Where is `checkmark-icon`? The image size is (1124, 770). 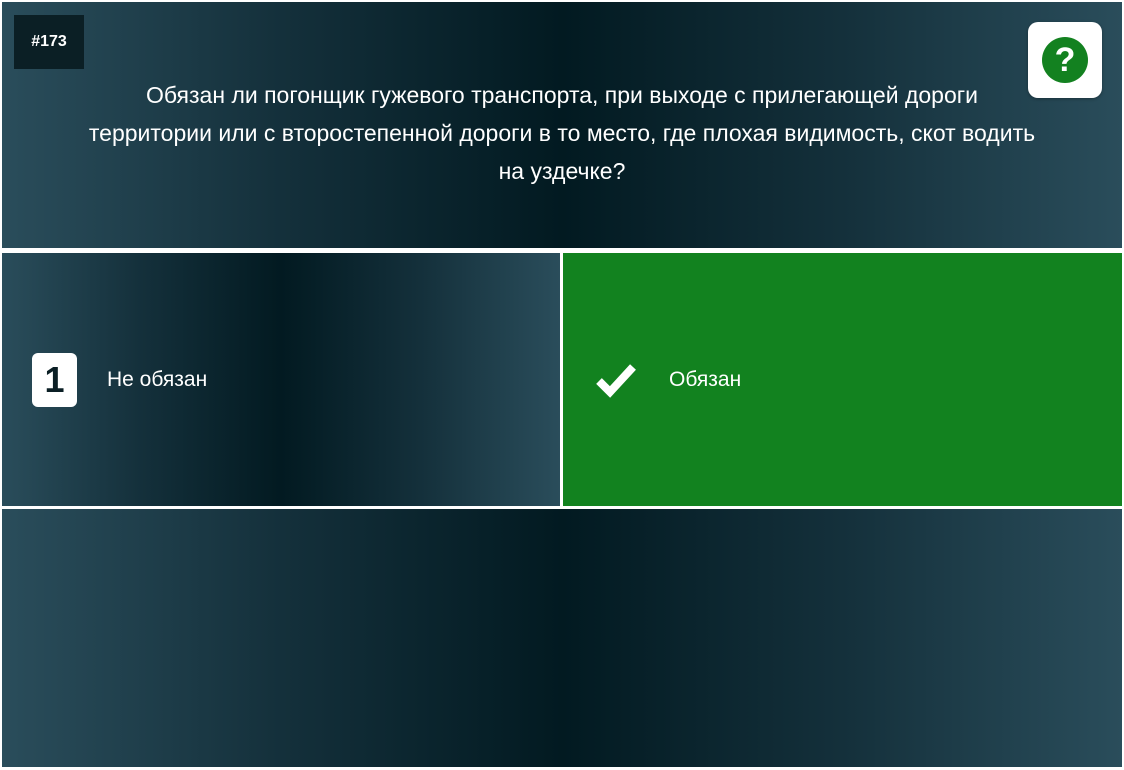
checkmark-icon is located at coordinates (616, 380).